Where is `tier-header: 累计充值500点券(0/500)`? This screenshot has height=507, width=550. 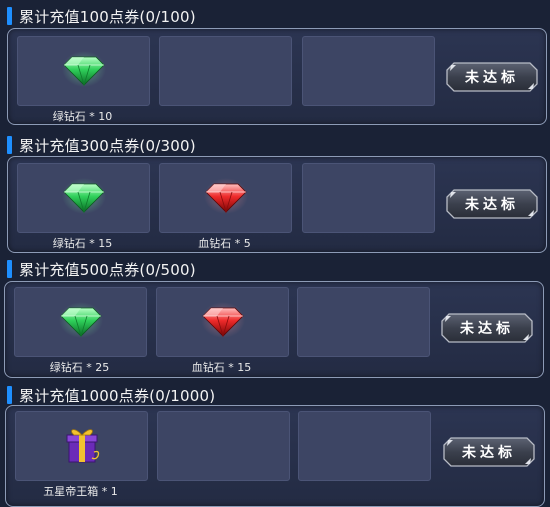 tier-header: 累计充值500点券(0/500) is located at coordinates (275, 269).